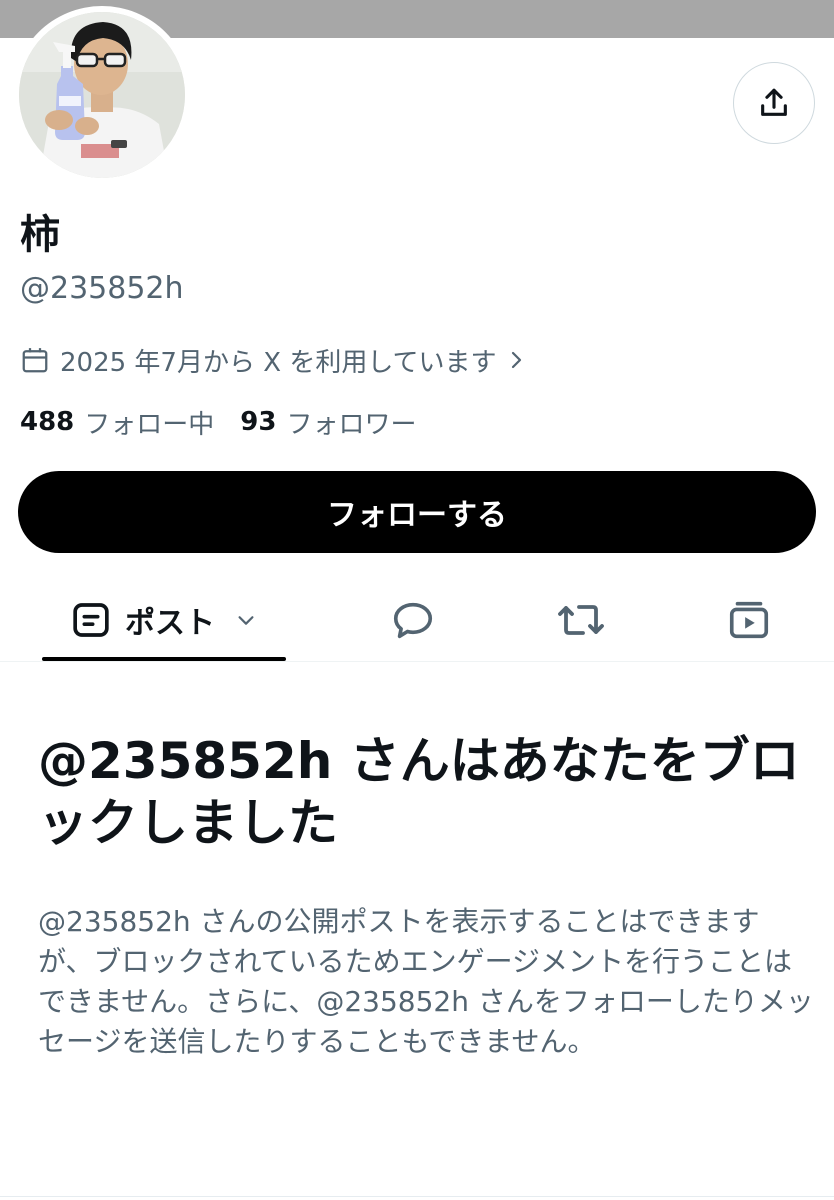 This screenshot has width=834, height=1200. Describe the element at coordinates (278, 362) in the screenshot. I see `joined-date-text: 2025 年7月から X を利用しています` at that location.